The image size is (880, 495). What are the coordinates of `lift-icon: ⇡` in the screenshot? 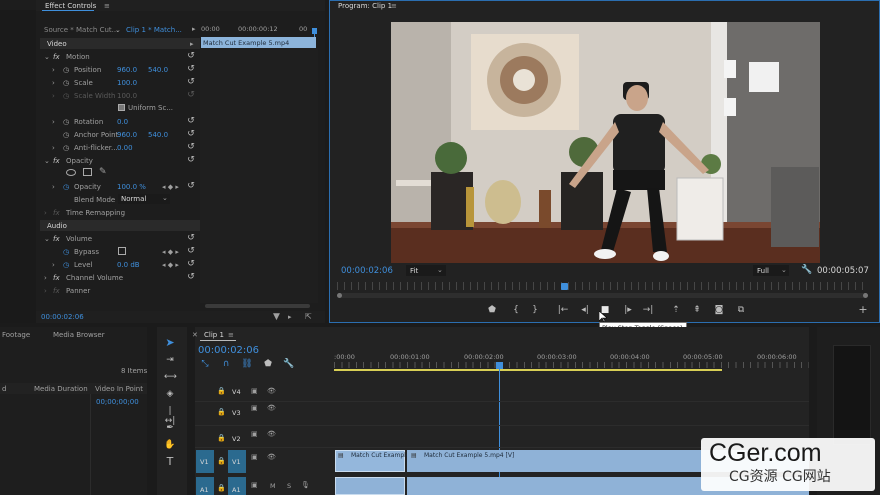 It's located at (676, 310).